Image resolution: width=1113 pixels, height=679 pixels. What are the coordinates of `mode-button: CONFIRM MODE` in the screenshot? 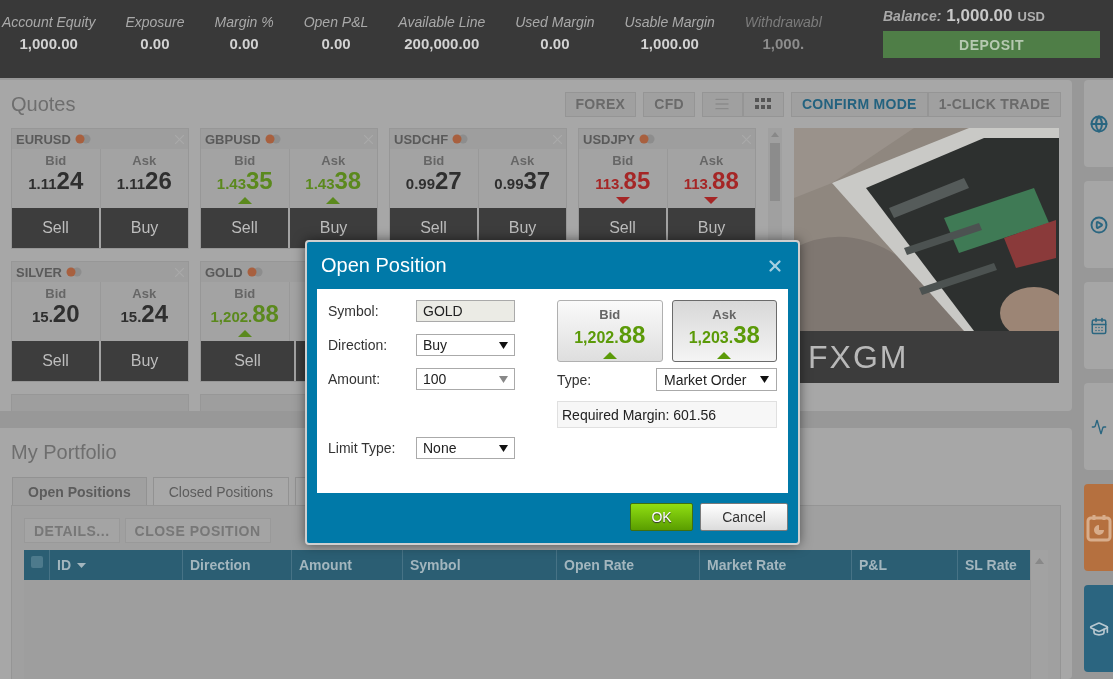 It's located at (859, 104).